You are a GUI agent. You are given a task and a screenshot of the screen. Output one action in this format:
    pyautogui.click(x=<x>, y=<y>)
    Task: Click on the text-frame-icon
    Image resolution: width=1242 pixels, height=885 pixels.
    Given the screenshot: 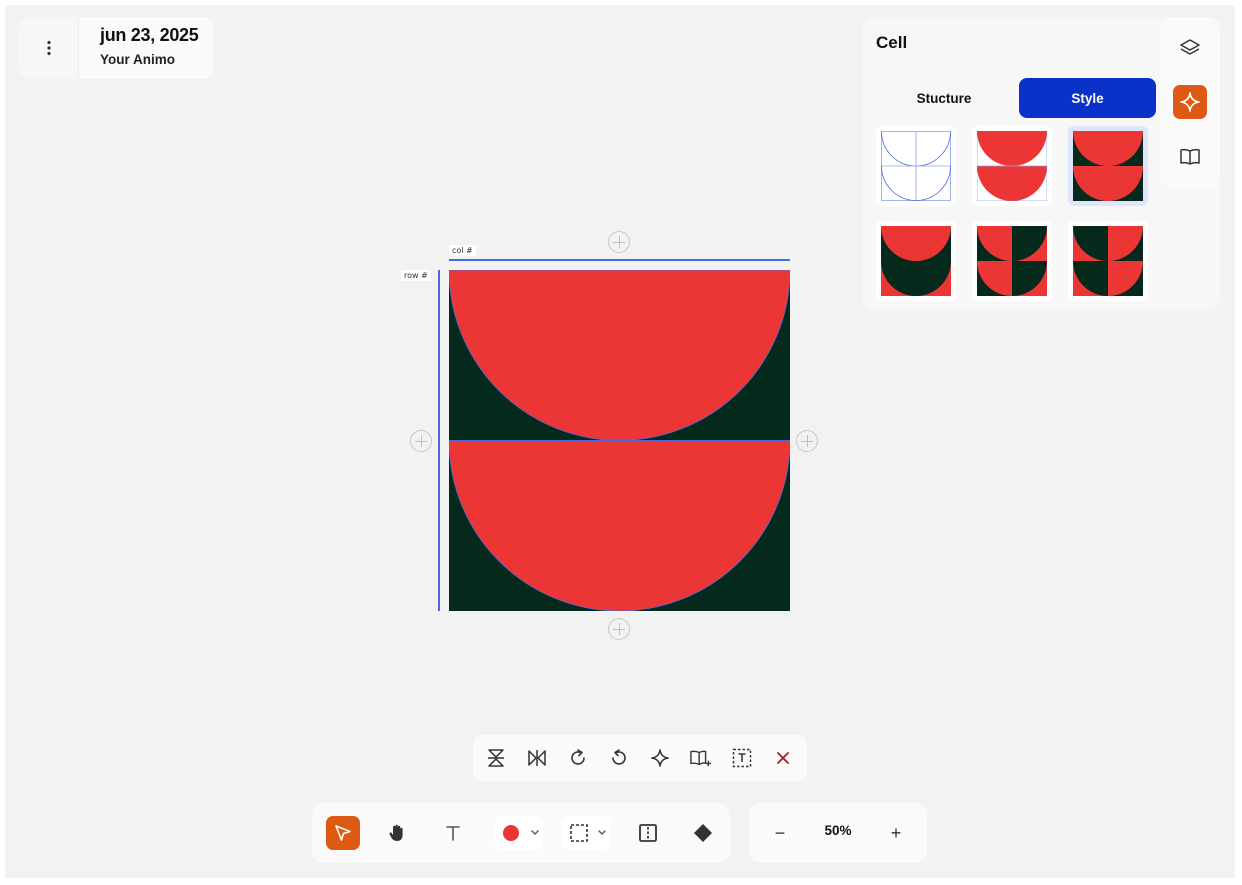 What is the action you would take?
    pyautogui.click(x=742, y=758)
    